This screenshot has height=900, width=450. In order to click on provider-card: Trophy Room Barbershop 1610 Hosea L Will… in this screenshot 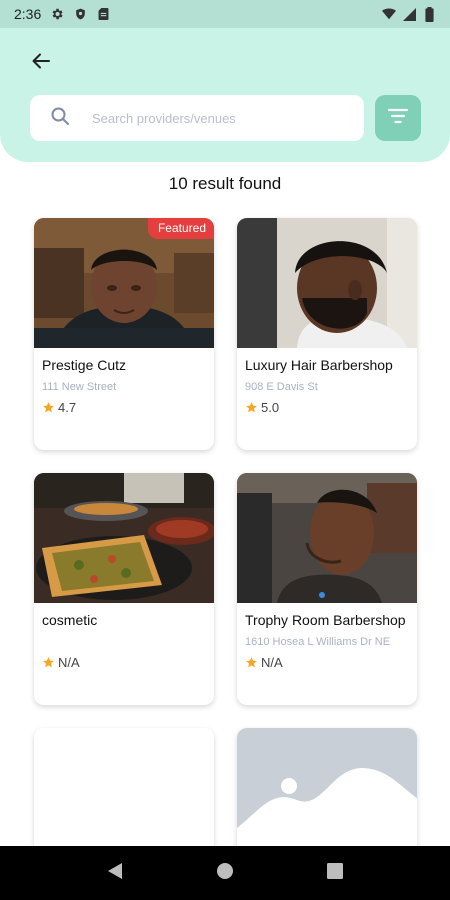, I will do `click(327, 589)`.